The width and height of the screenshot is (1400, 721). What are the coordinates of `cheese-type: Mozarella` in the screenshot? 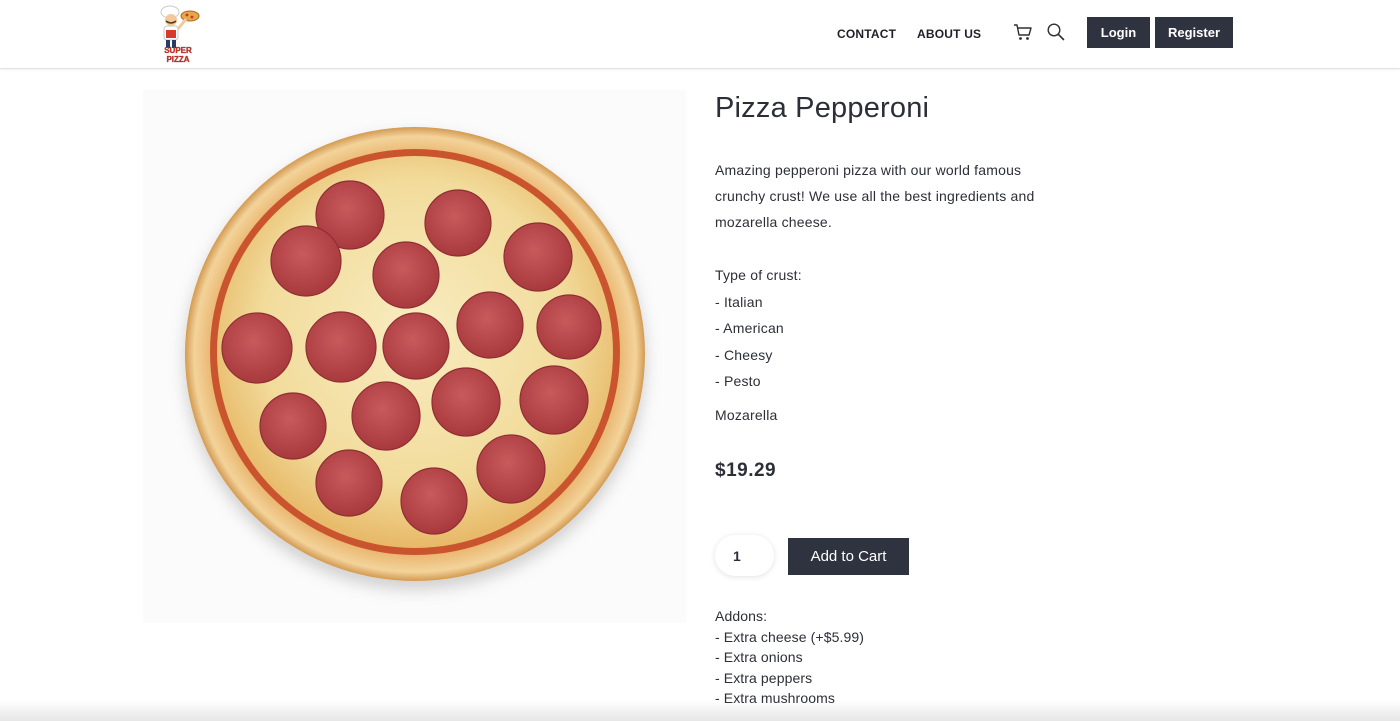 It's located at (746, 415).